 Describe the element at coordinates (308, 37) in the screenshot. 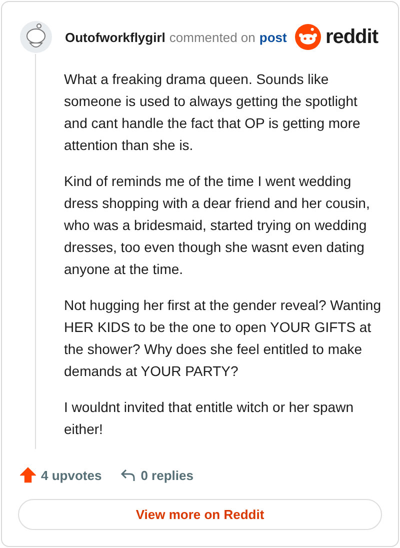

I see `reddit-logo-icon` at that location.